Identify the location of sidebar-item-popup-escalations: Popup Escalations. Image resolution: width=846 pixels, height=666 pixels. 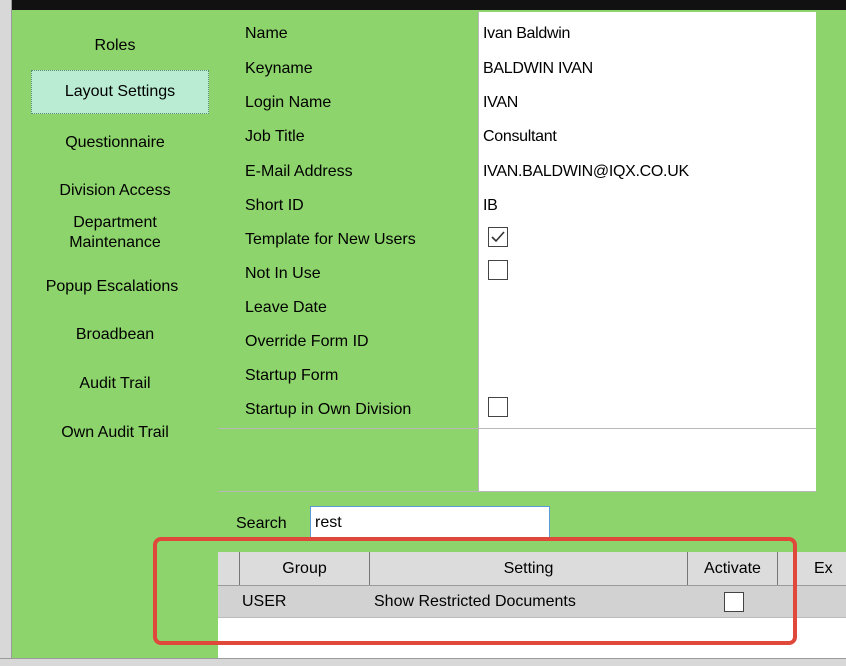
(112, 287).